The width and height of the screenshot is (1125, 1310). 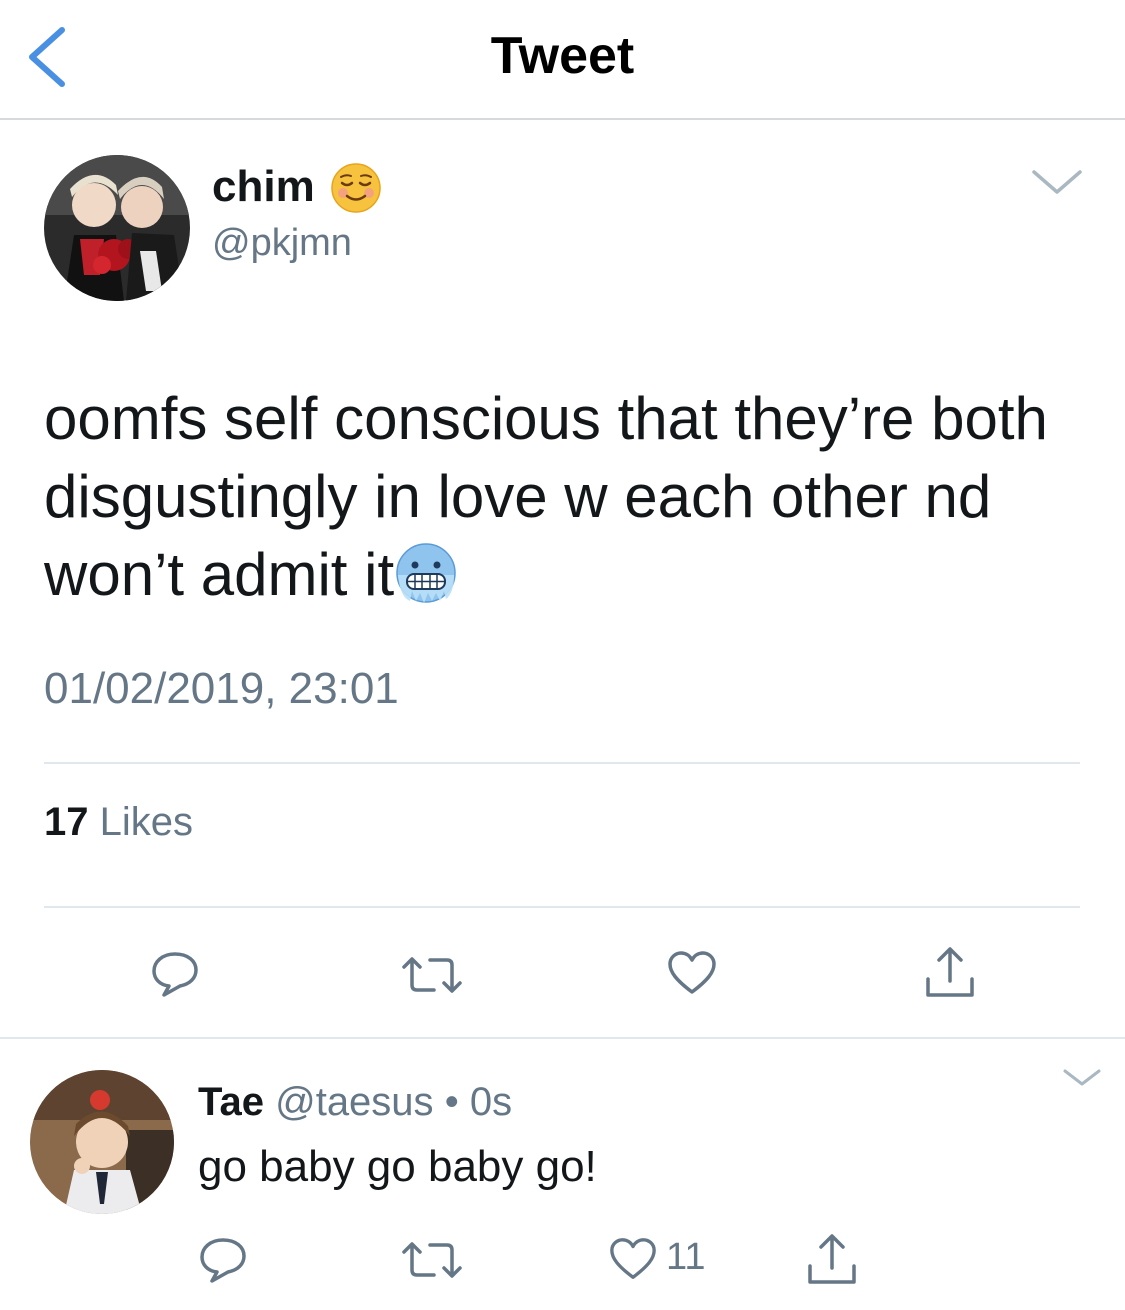 I want to click on reply-header: Tae @taesus • 0s, so click(x=355, y=1102).